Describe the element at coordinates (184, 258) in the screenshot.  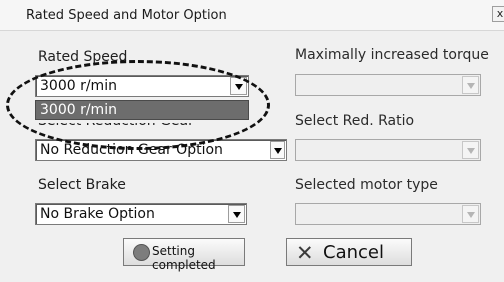
I see `ok-button-label: Setting completed` at that location.